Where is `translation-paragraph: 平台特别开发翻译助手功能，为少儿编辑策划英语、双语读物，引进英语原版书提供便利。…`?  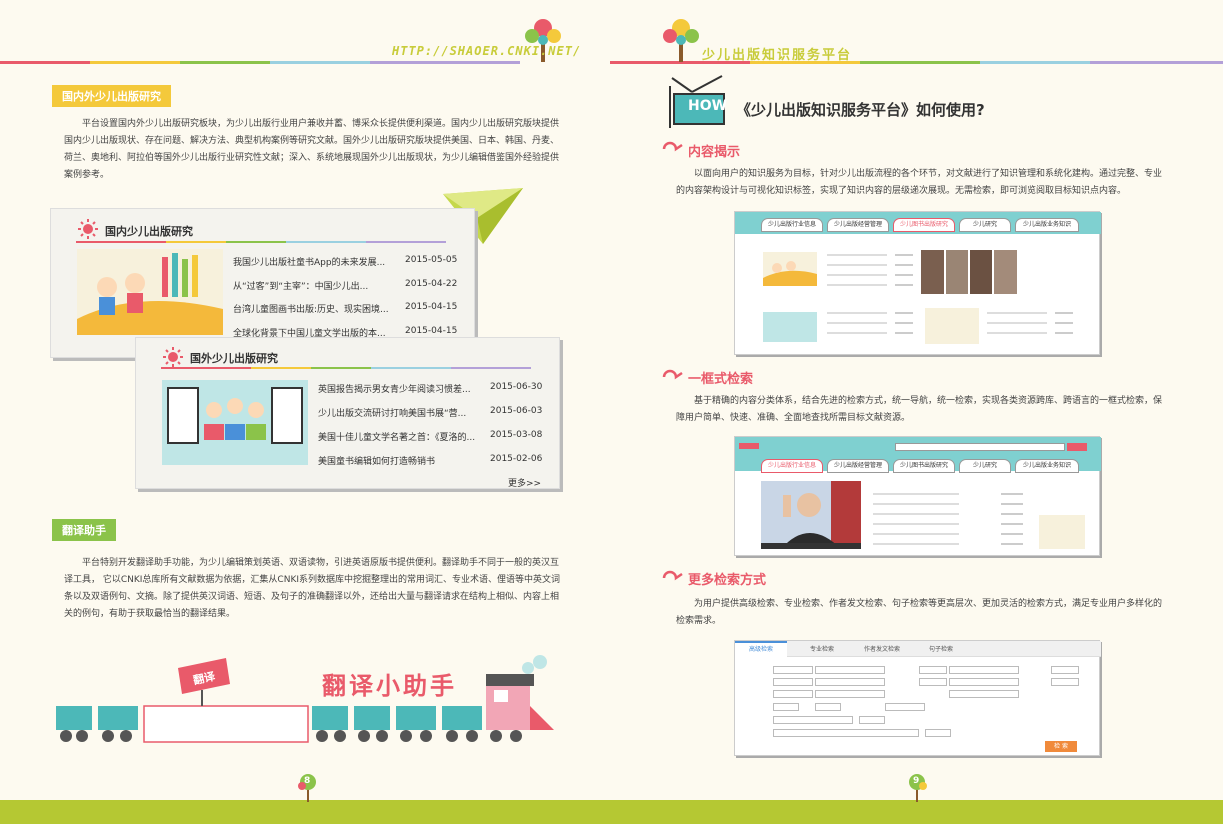
translation-paragraph: 平台特别开发翻译助手功能，为少儿编辑策划英语、双语读物，引进英语原版书提供便利。… is located at coordinates (312, 588).